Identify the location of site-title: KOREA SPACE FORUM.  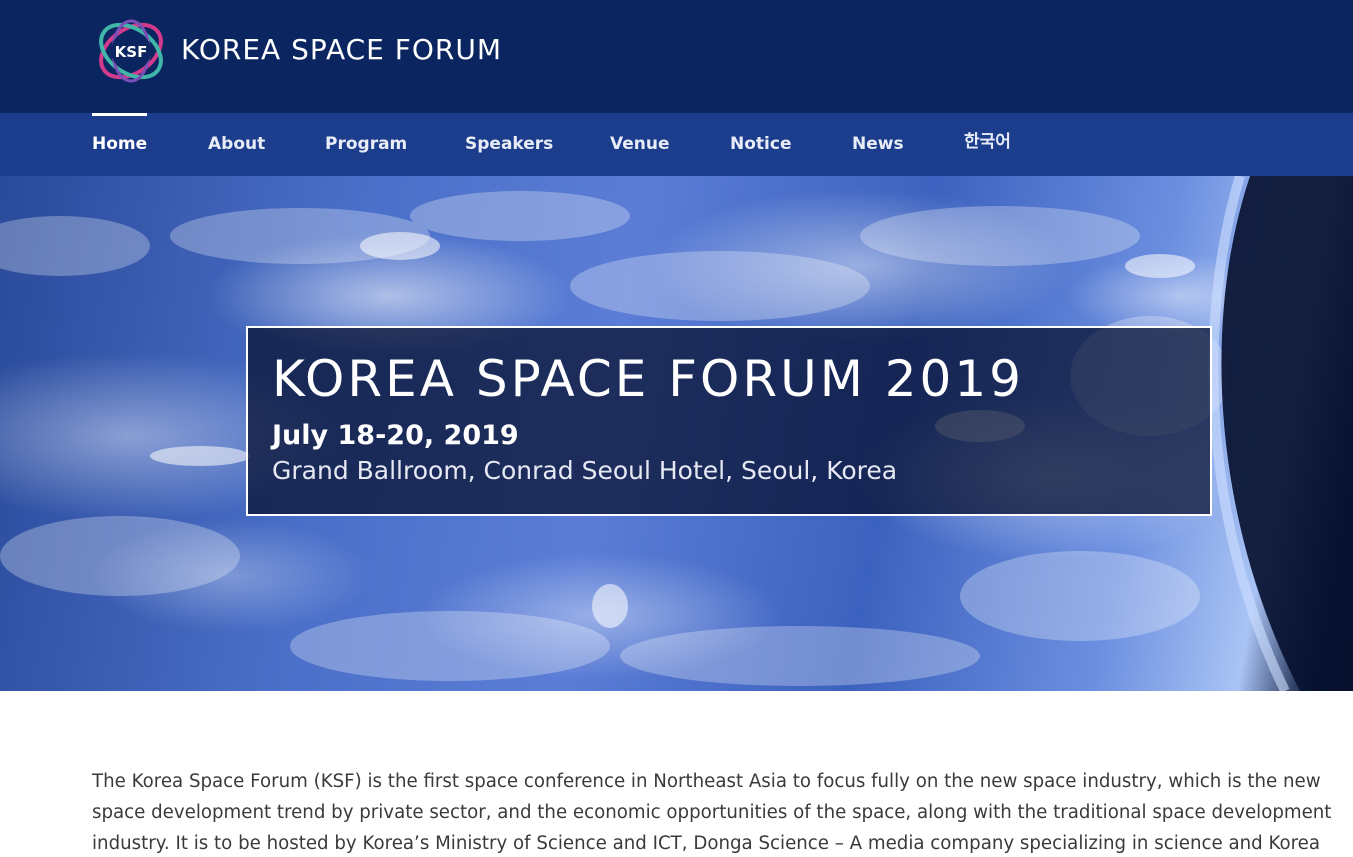
(341, 49).